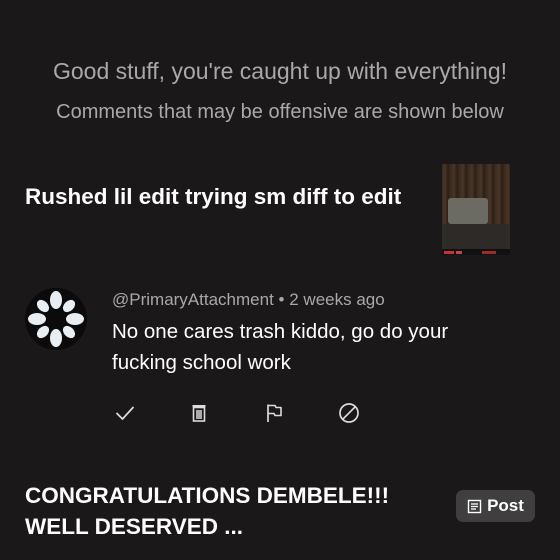 The width and height of the screenshot is (560, 560). What do you see at coordinates (505, 505) in the screenshot?
I see `post-button-label: Post` at bounding box center [505, 505].